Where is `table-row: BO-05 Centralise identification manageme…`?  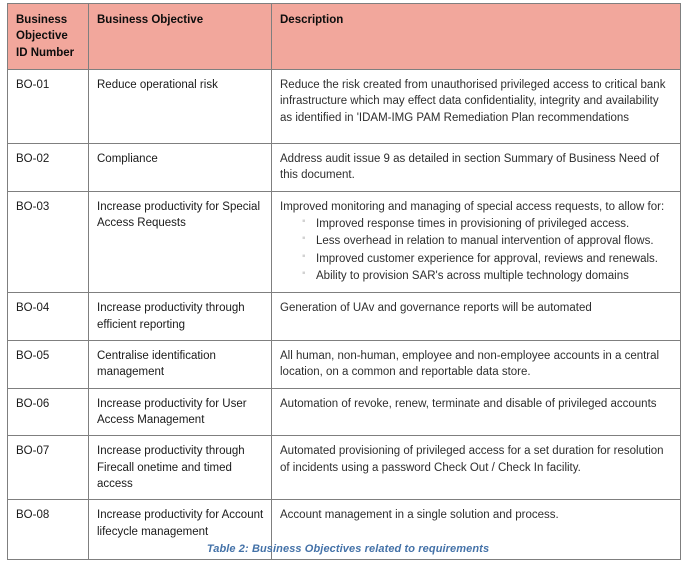 table-row: BO-05 Centralise identification manageme… is located at coordinates (344, 364).